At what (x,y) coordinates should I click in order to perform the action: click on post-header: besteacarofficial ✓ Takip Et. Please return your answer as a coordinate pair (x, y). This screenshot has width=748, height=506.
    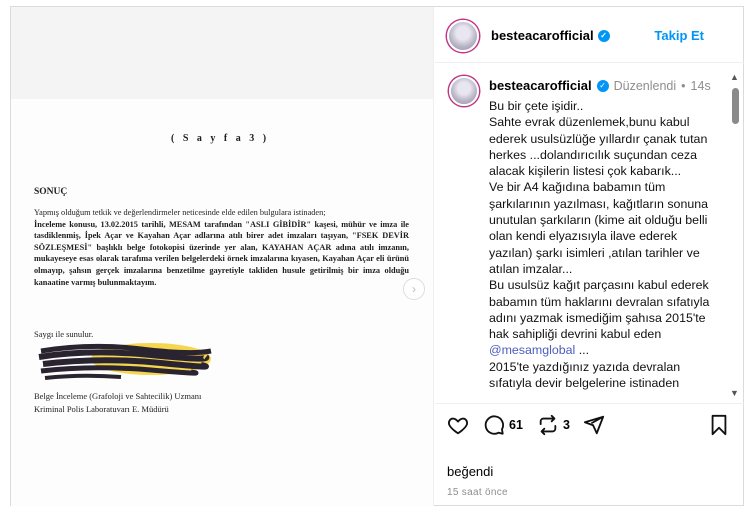
    Looking at the image, I should click on (589, 35).